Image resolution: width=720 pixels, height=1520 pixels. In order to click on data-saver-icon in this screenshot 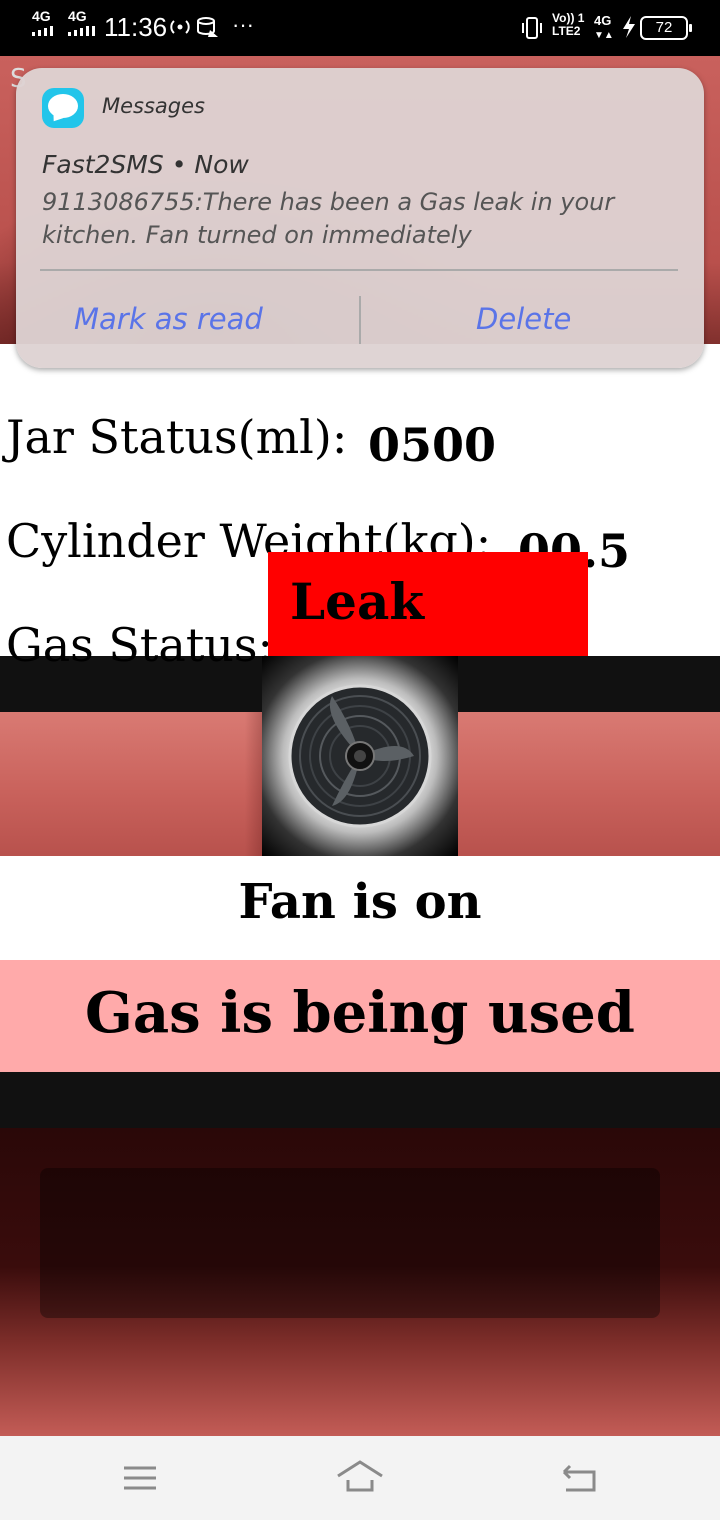, I will do `click(207, 27)`.